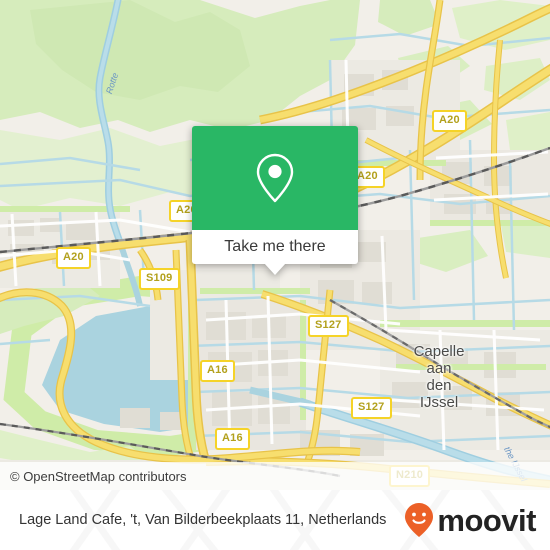  What do you see at coordinates (232, 439) in the screenshot?
I see `shield-a16-lower: A16` at bounding box center [232, 439].